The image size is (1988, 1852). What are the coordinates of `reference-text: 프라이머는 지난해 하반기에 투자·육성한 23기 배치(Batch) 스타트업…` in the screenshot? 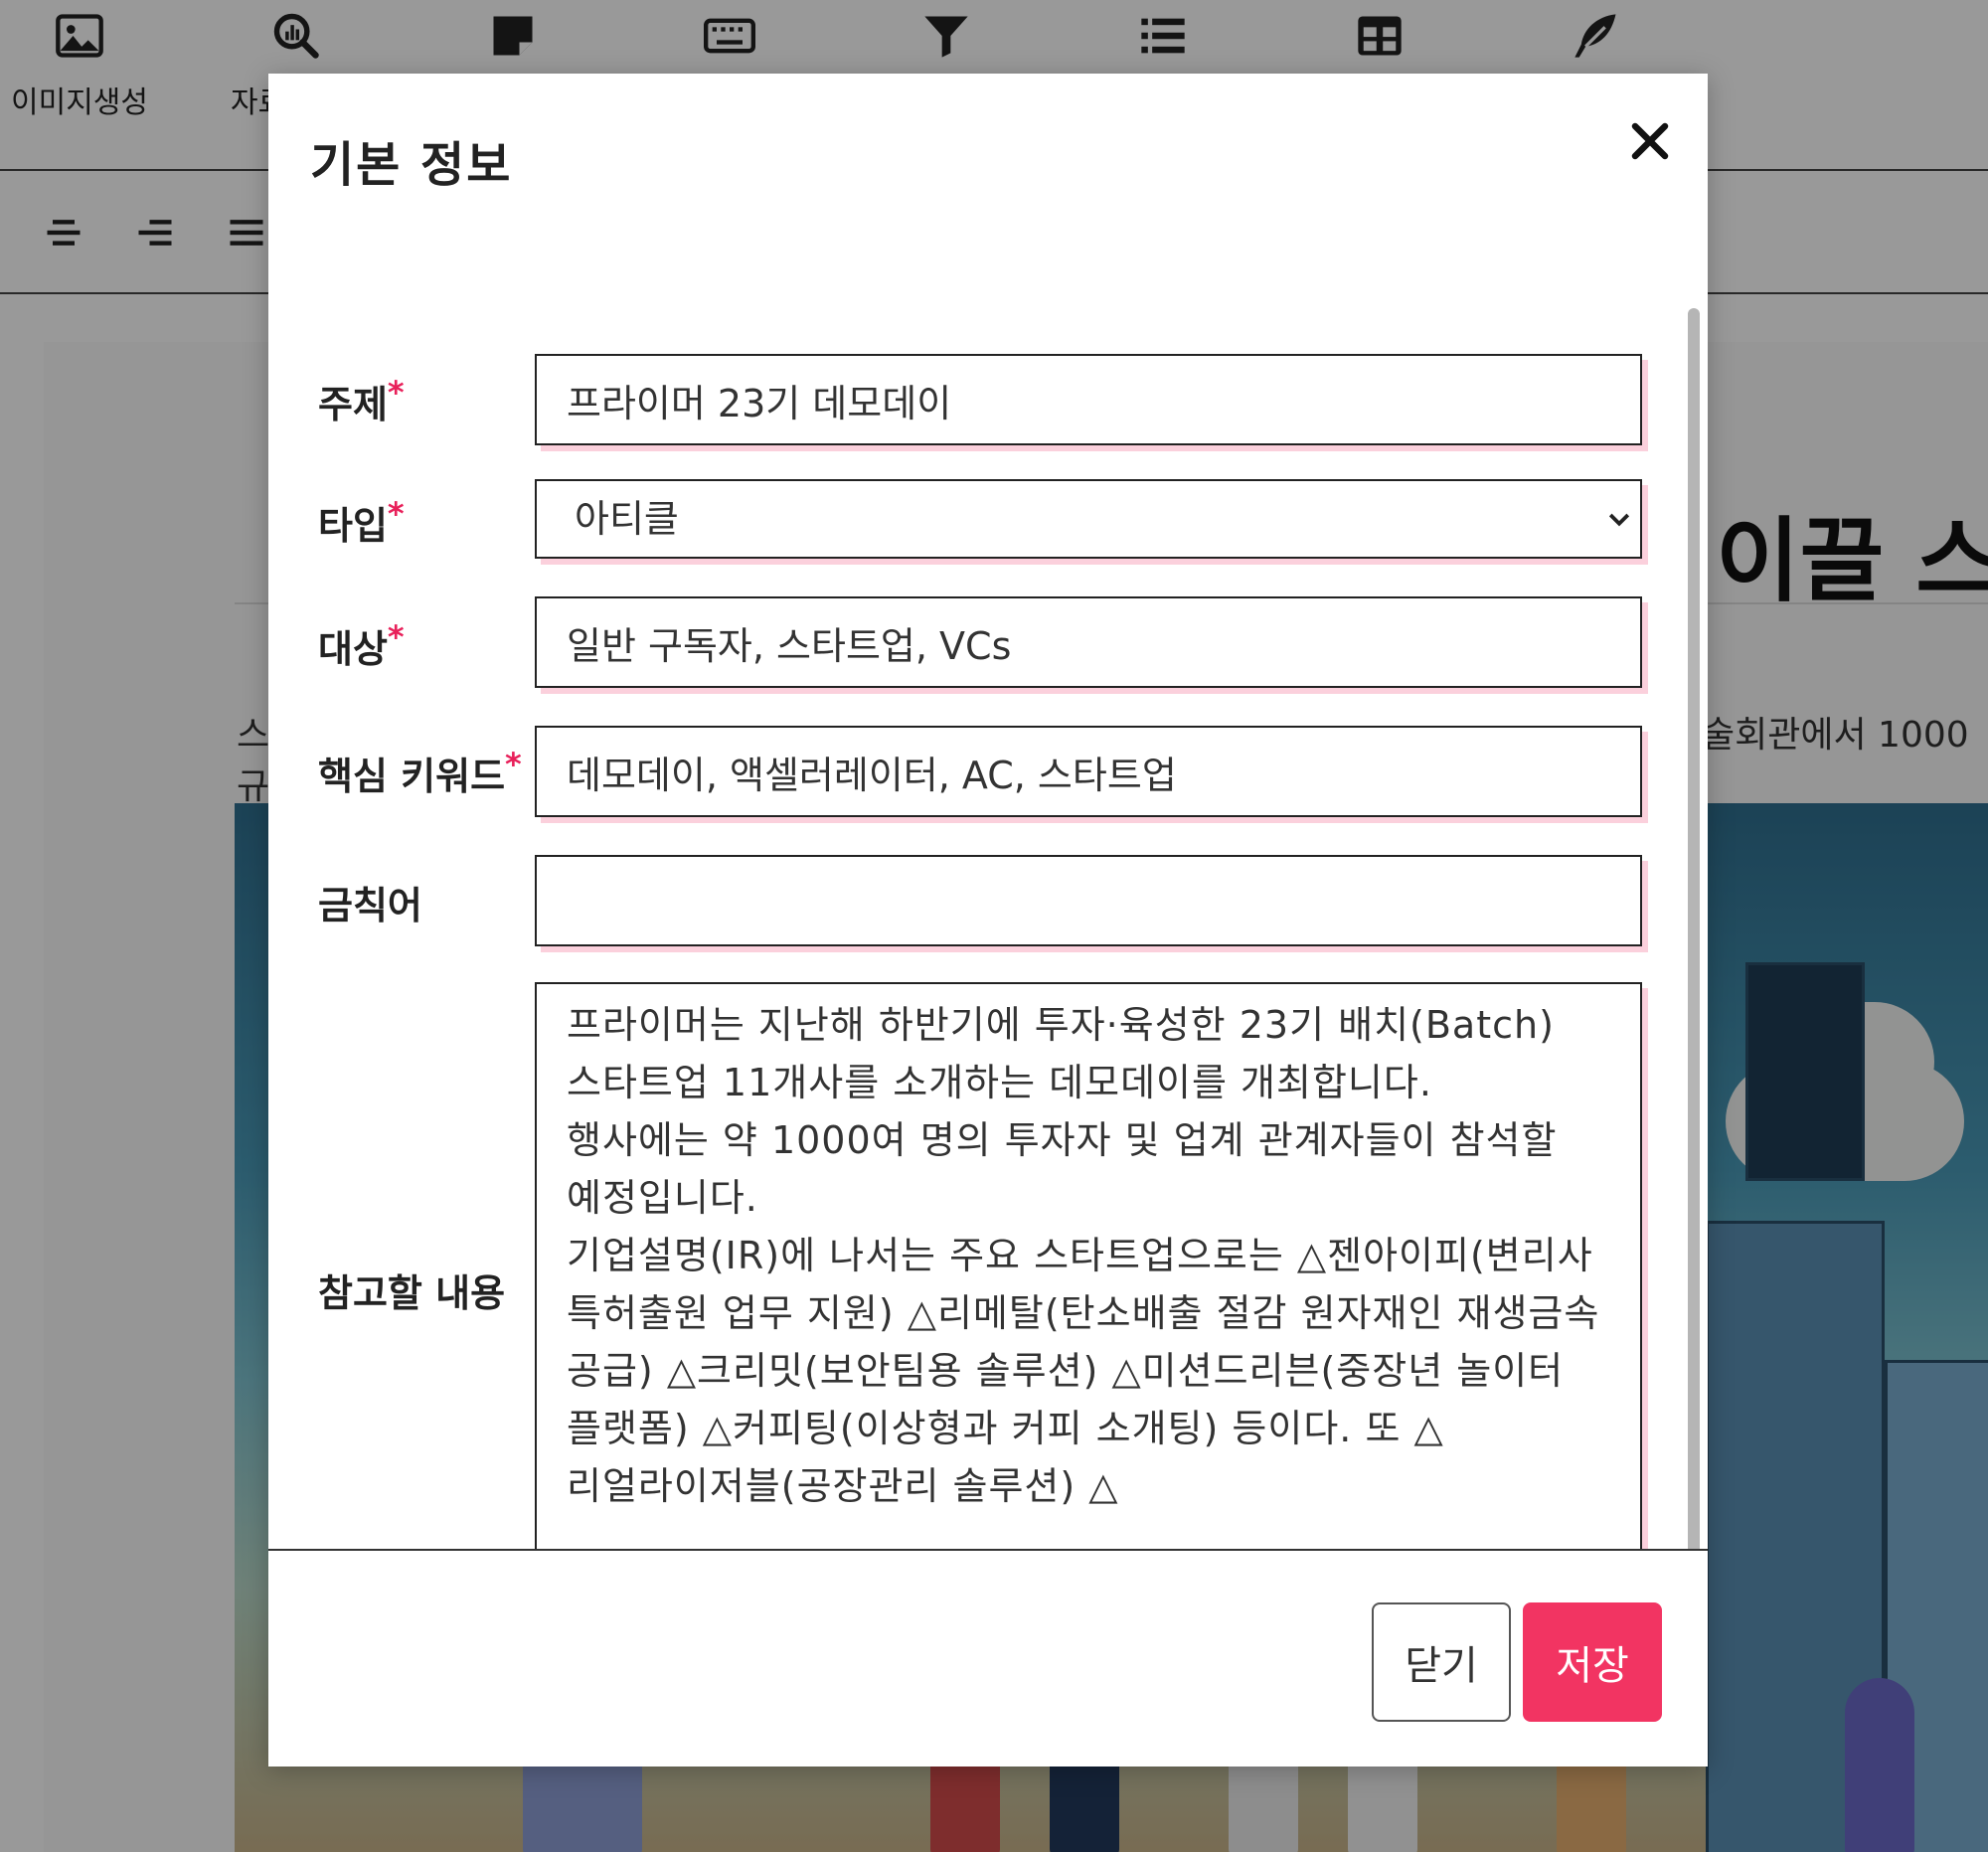 It's located at (1083, 1255).